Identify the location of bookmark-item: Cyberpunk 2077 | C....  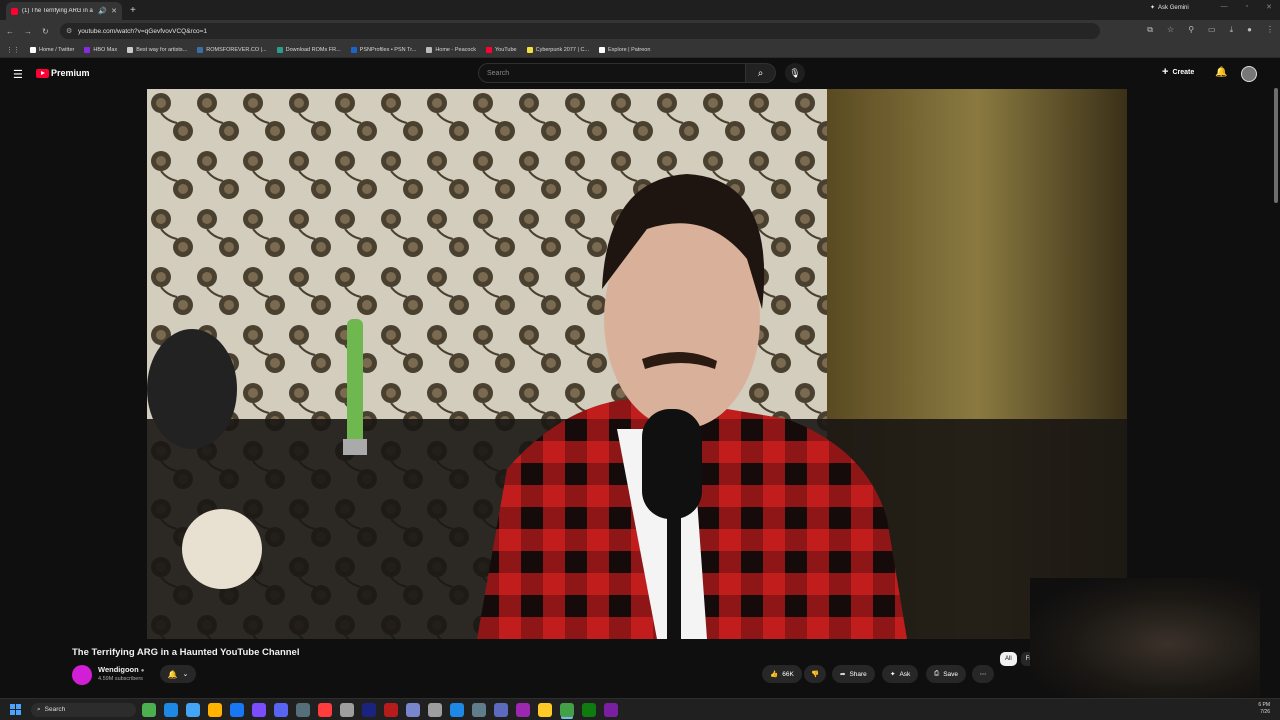
(557, 49).